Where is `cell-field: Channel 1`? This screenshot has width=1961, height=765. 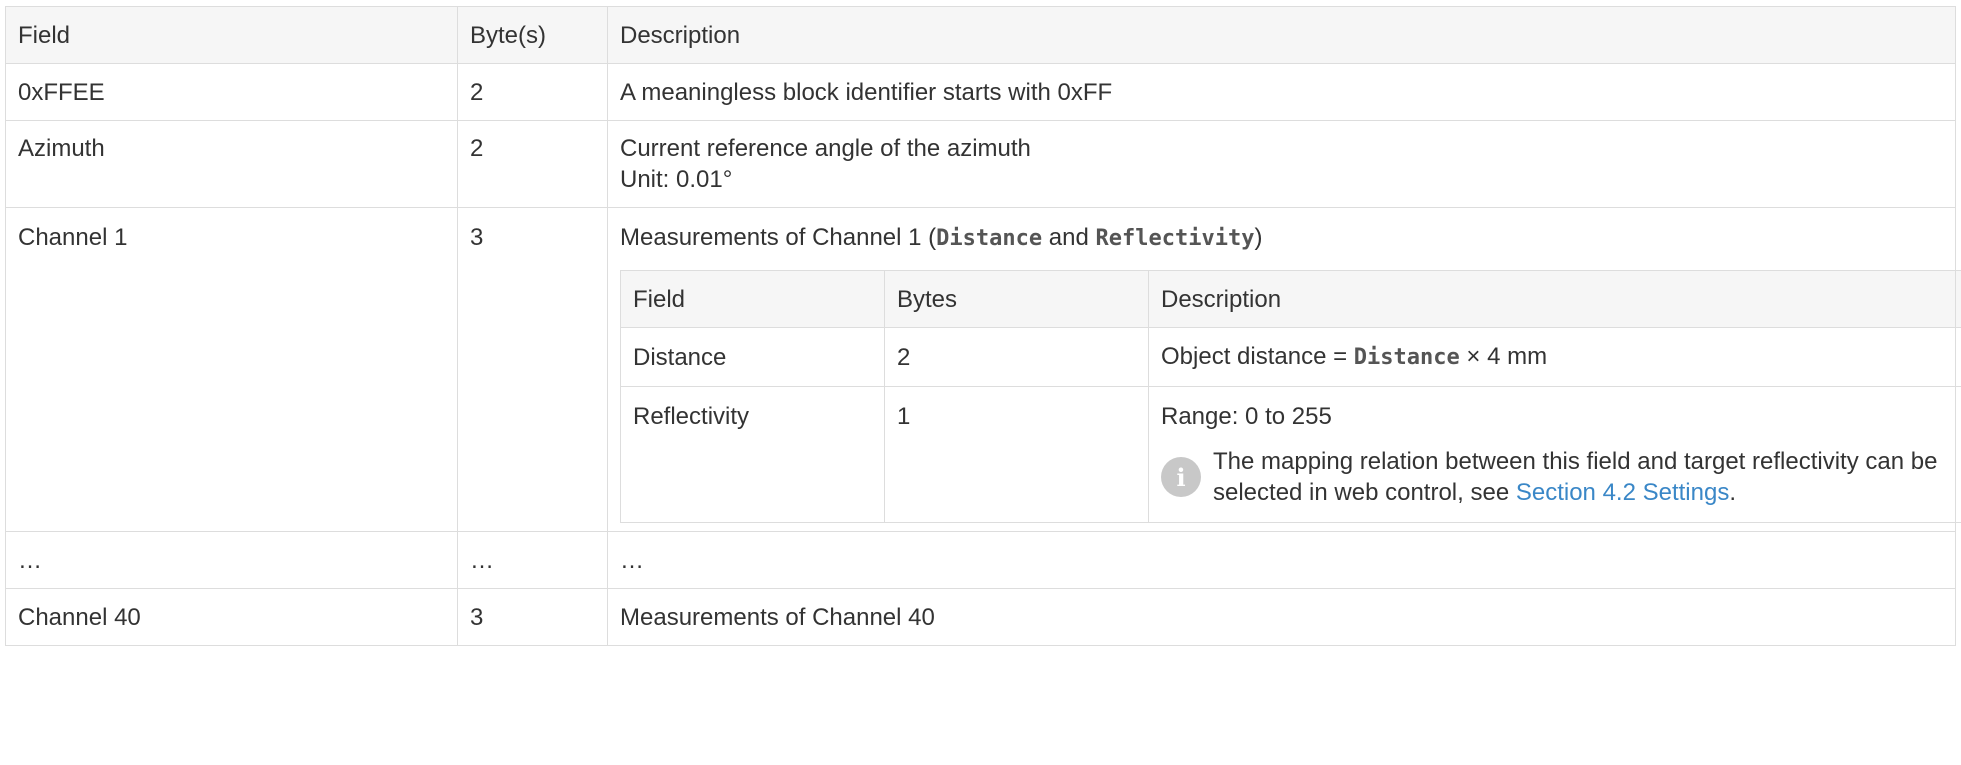
cell-field: Channel 1 is located at coordinates (231, 369).